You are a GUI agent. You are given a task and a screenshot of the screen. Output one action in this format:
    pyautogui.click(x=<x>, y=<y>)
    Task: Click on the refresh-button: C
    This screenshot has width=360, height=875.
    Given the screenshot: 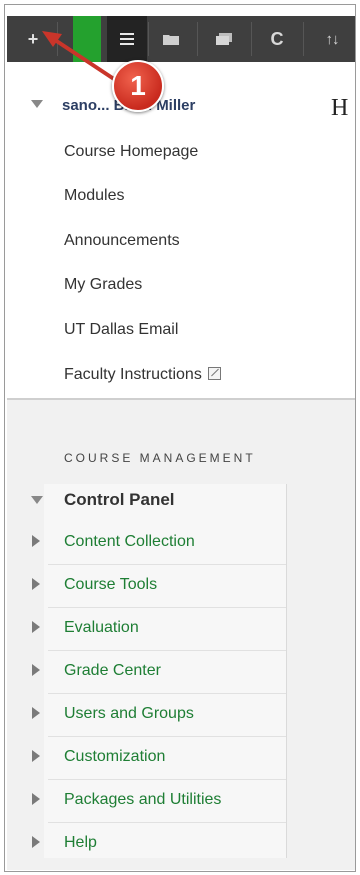 What is the action you would take?
    pyautogui.click(x=277, y=39)
    